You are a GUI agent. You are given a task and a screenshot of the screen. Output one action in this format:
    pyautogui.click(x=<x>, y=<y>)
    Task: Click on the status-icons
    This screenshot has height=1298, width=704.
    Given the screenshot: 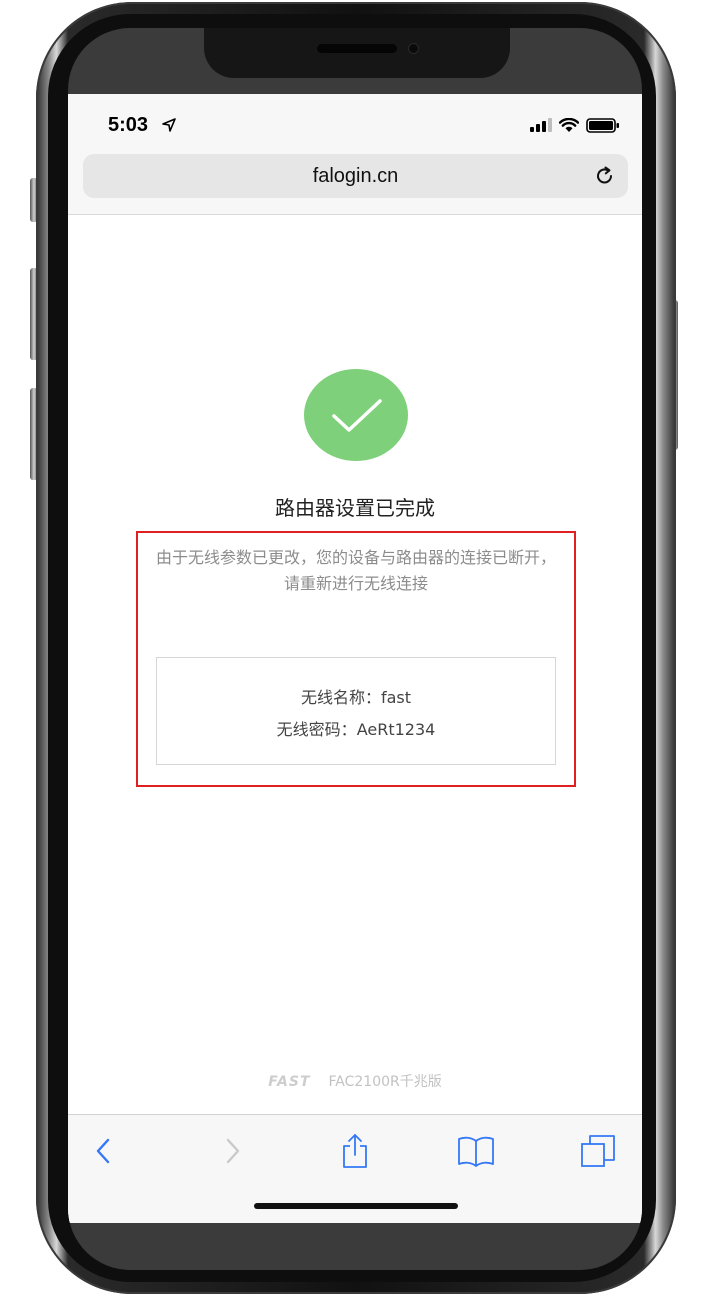 What is the action you would take?
    pyautogui.click(x=575, y=125)
    